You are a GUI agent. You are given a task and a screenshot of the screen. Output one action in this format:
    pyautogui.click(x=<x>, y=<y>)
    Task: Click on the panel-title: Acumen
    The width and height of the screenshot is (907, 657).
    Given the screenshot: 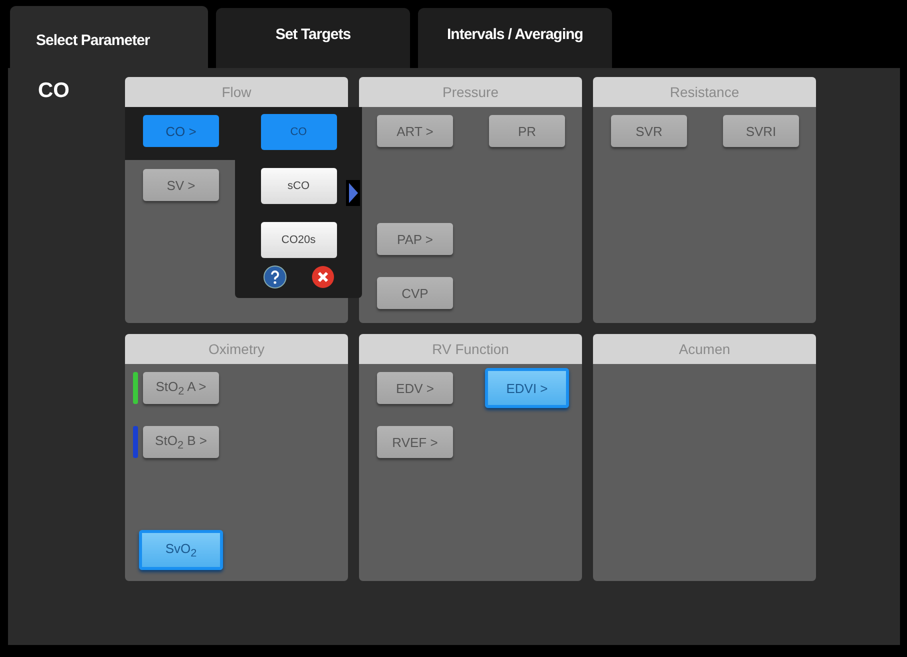 What is the action you would take?
    pyautogui.click(x=704, y=349)
    